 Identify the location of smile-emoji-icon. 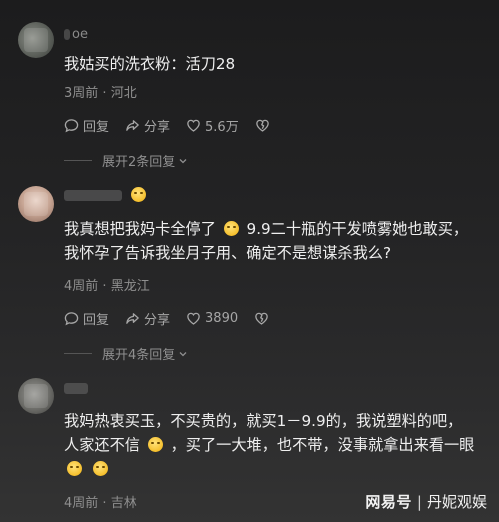
(139, 194).